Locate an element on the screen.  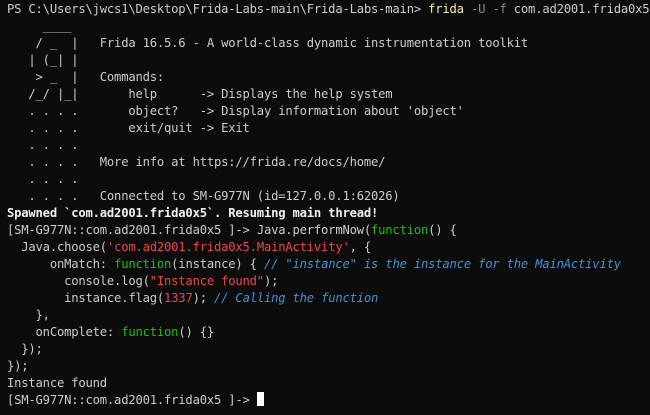
command-name: frida is located at coordinates (446, 9).